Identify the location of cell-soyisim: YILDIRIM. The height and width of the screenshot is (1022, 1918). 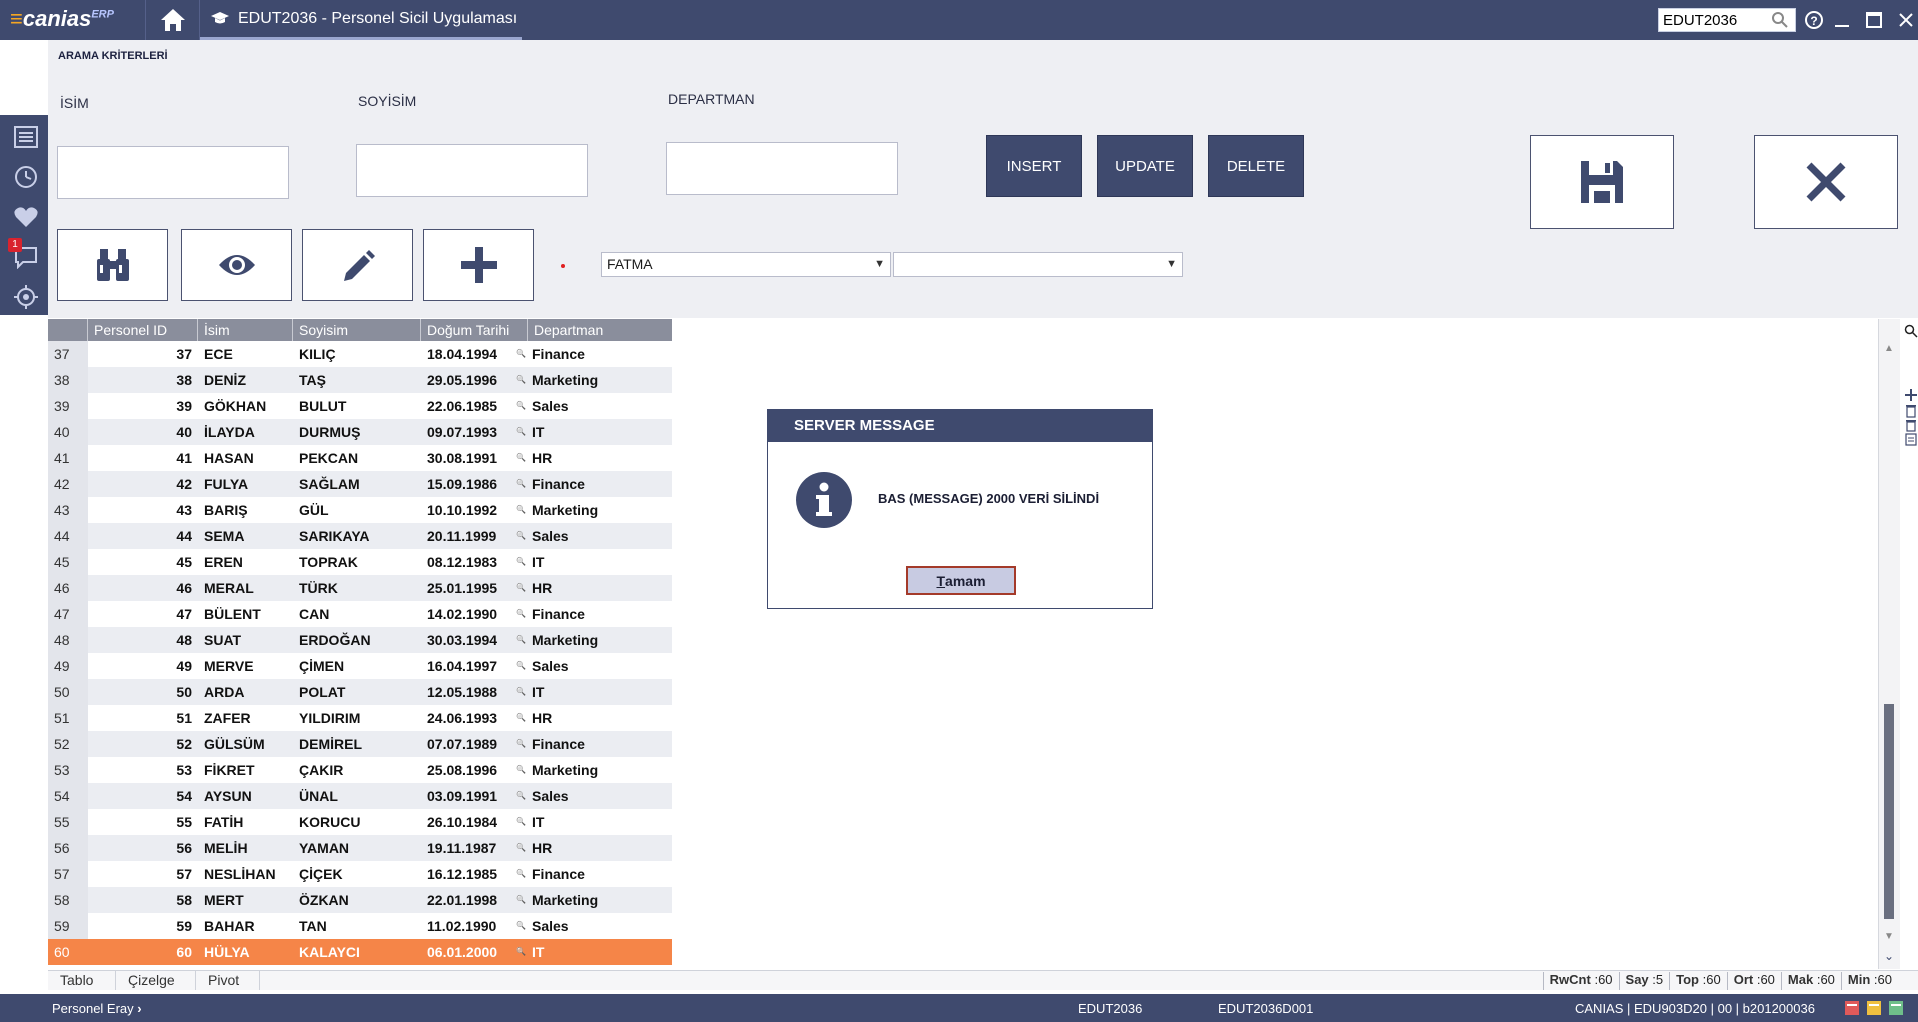
(357, 718).